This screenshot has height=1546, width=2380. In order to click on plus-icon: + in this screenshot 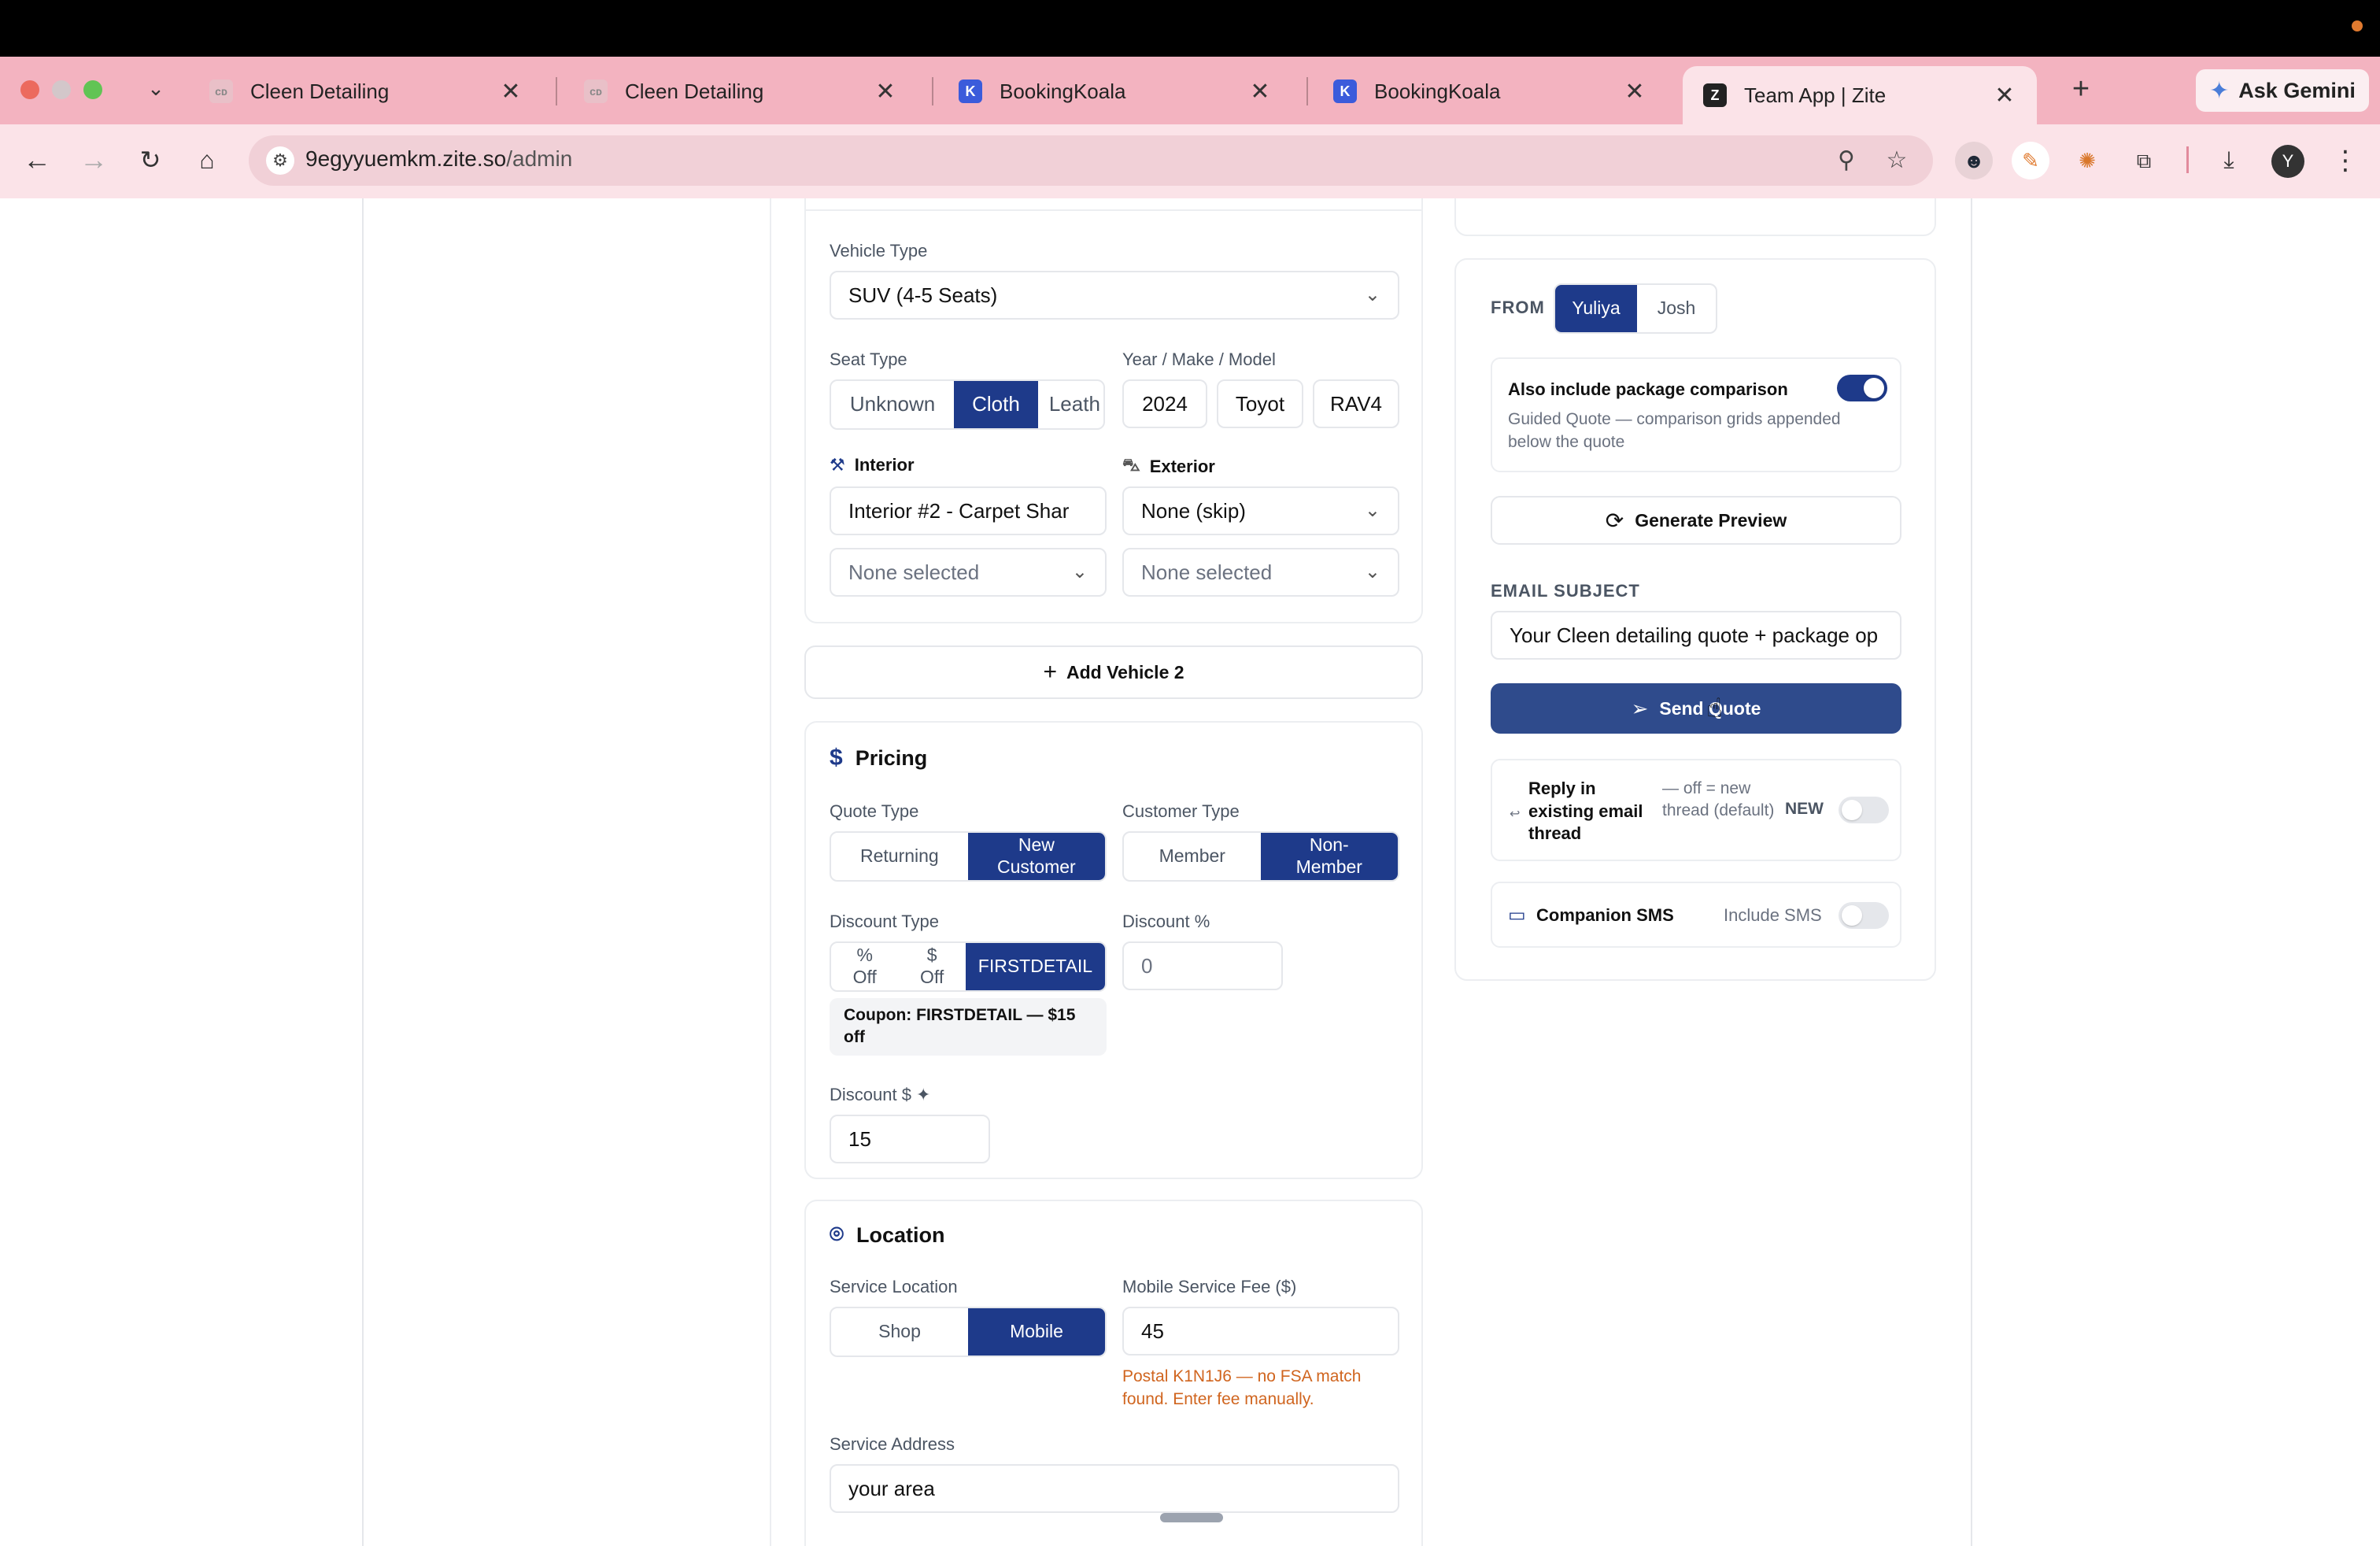, I will do `click(1050, 672)`.